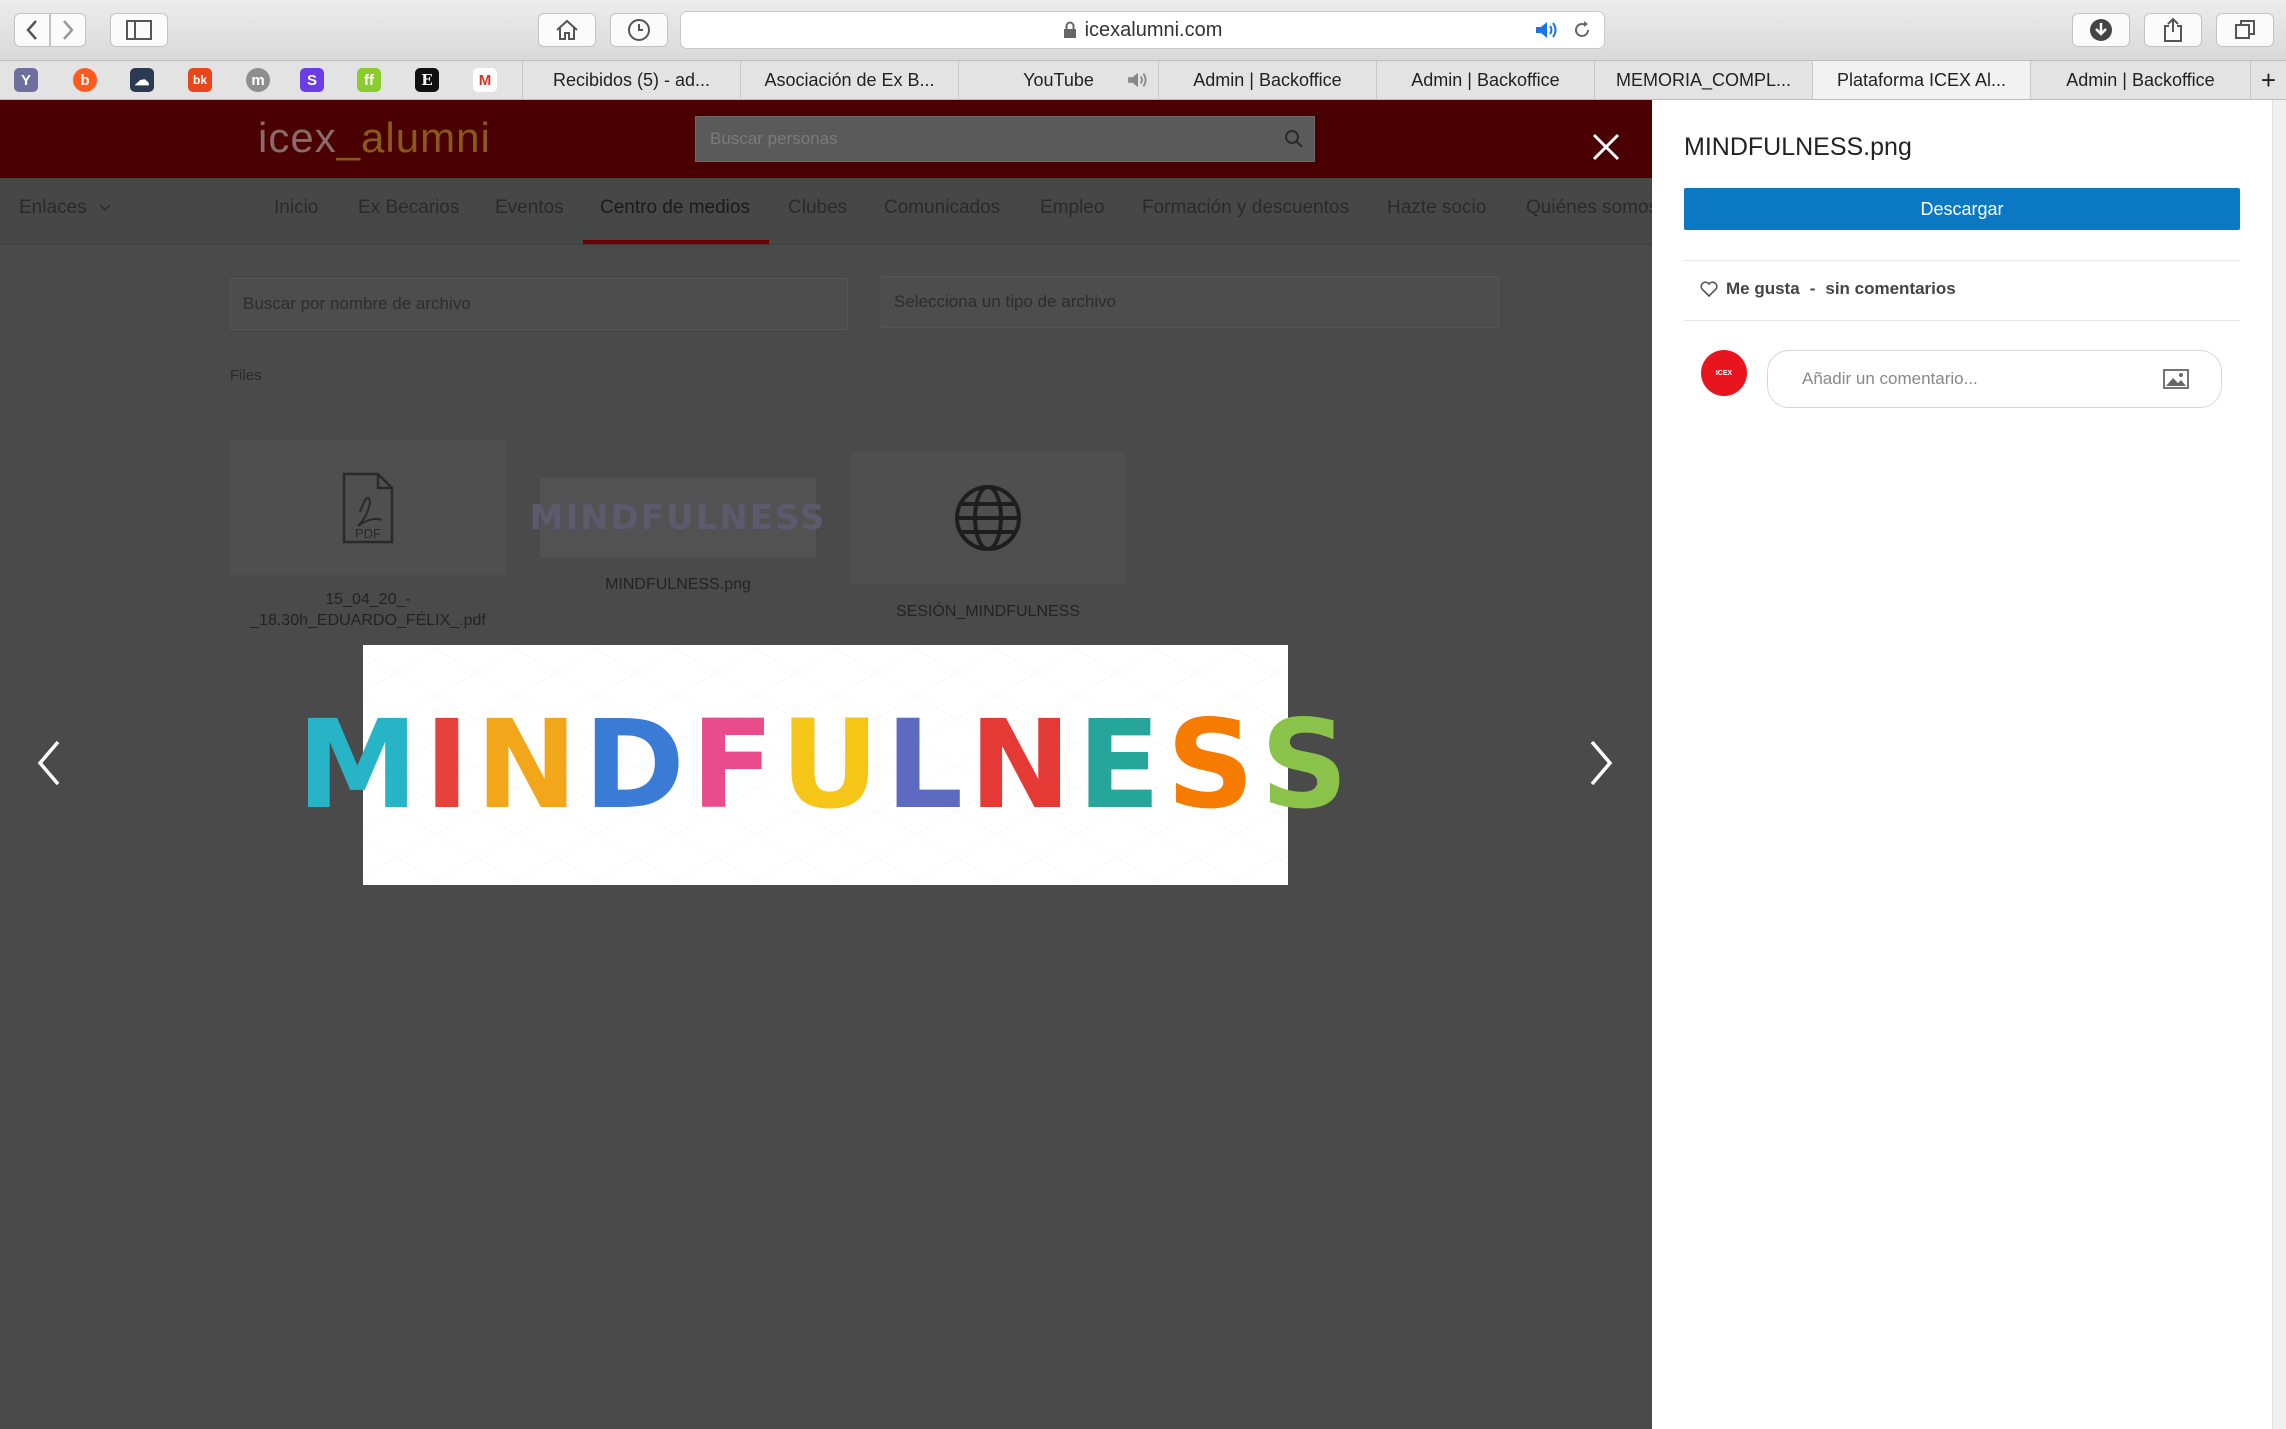 This screenshot has width=2286, height=1429. I want to click on address-bar: icexalumni.com, so click(1142, 30).